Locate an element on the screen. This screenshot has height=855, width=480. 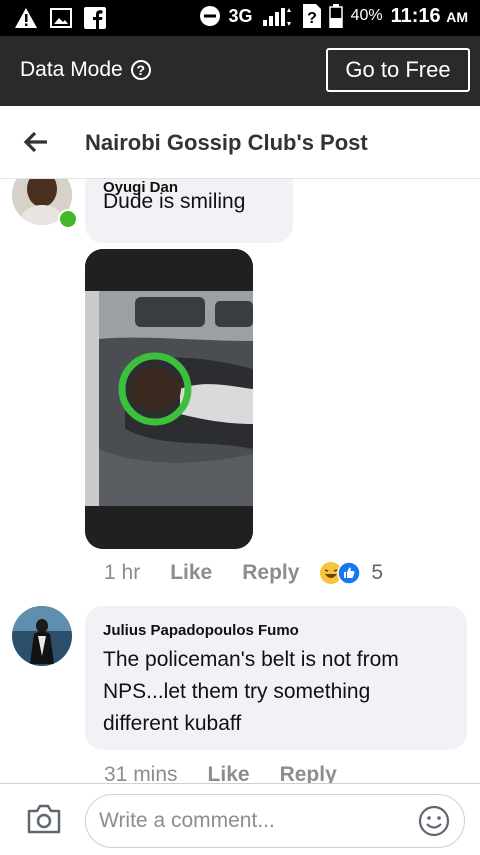
like-reaction-icon is located at coordinates (349, 573).